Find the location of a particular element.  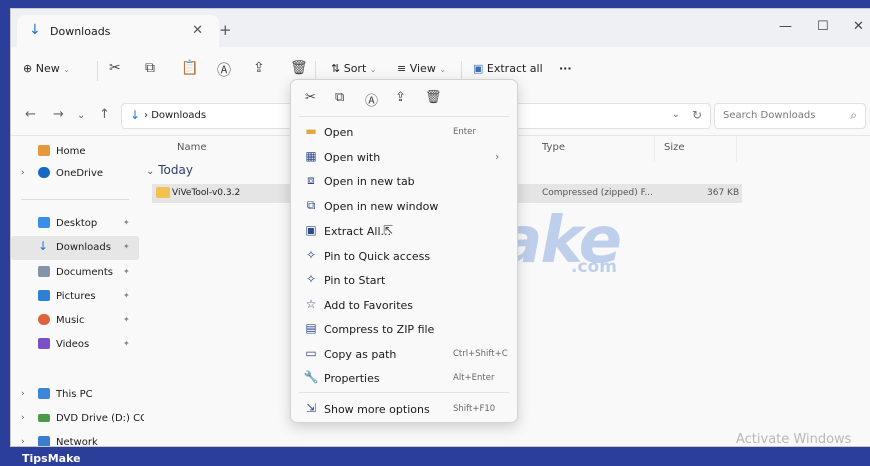

menu-item-pin-start: ✧ Pin to Start is located at coordinates (404, 280).